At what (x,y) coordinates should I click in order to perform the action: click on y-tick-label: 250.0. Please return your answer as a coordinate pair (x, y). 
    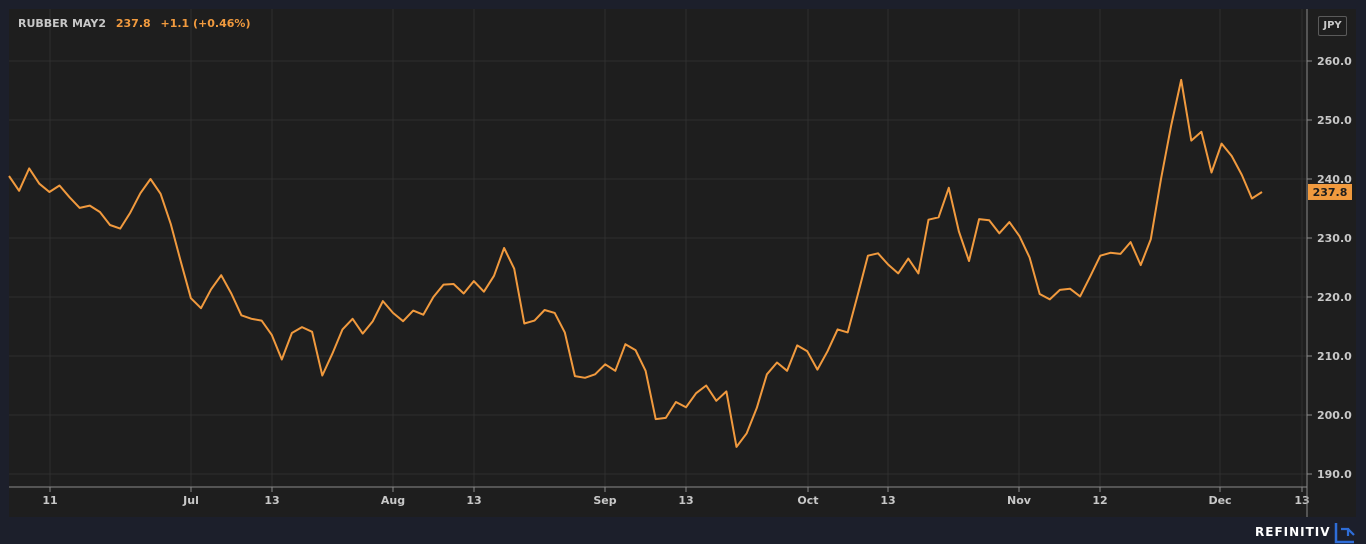
    Looking at the image, I should click on (1334, 120).